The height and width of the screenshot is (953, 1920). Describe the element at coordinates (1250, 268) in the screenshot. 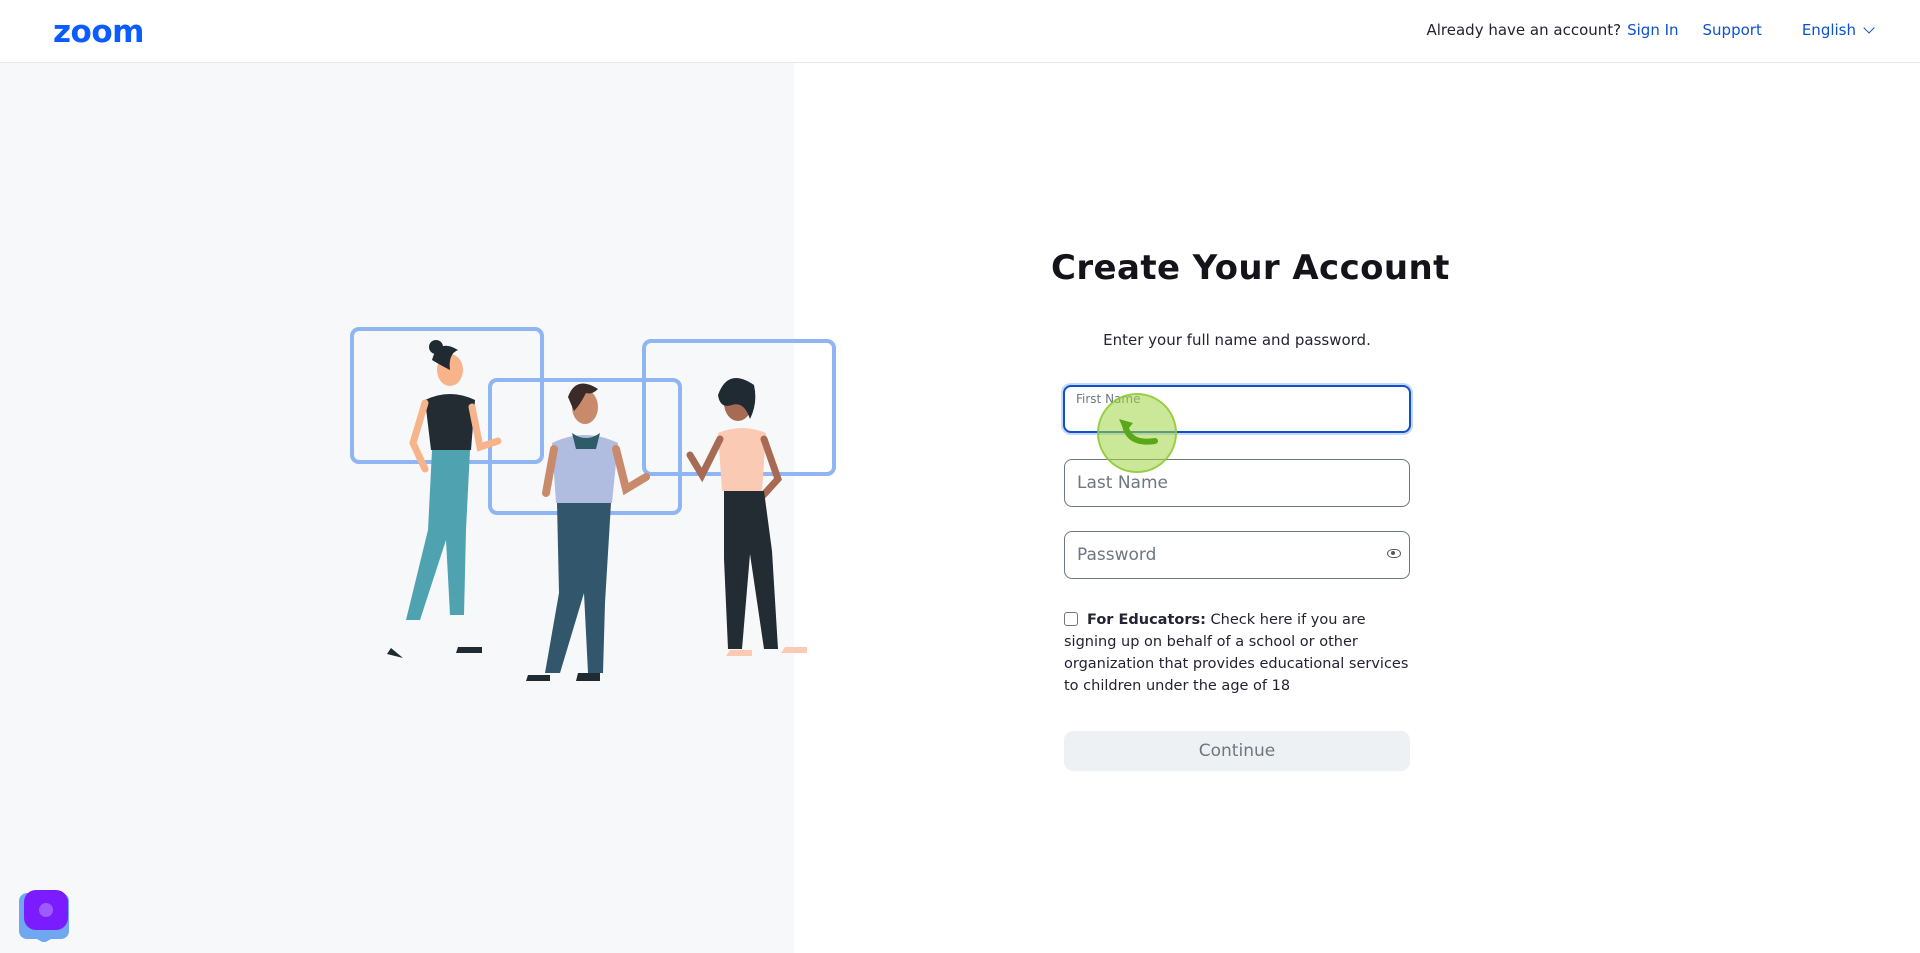

I see `page-title: Create Your Account` at that location.